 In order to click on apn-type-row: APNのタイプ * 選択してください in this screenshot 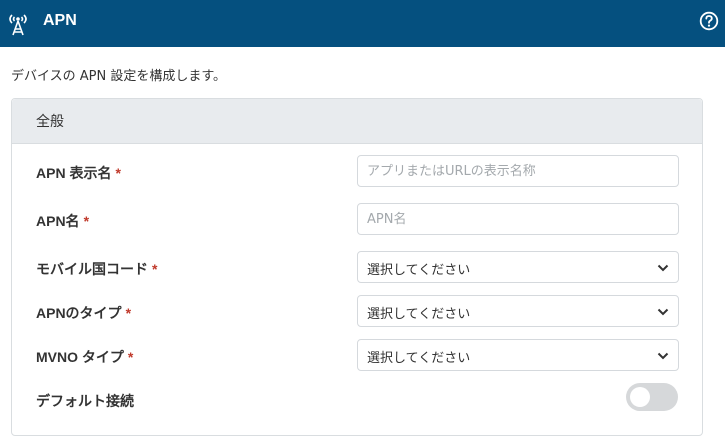, I will do `click(357, 312)`.